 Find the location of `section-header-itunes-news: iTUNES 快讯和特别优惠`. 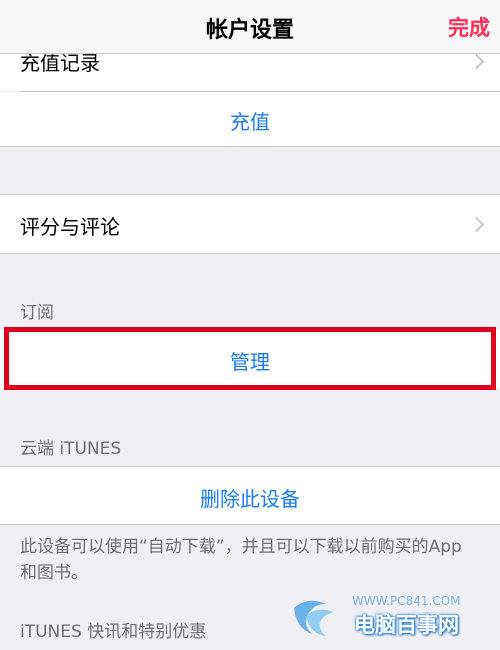

section-header-itunes-news: iTUNES 快讯和特别优惠 is located at coordinates (113, 632).